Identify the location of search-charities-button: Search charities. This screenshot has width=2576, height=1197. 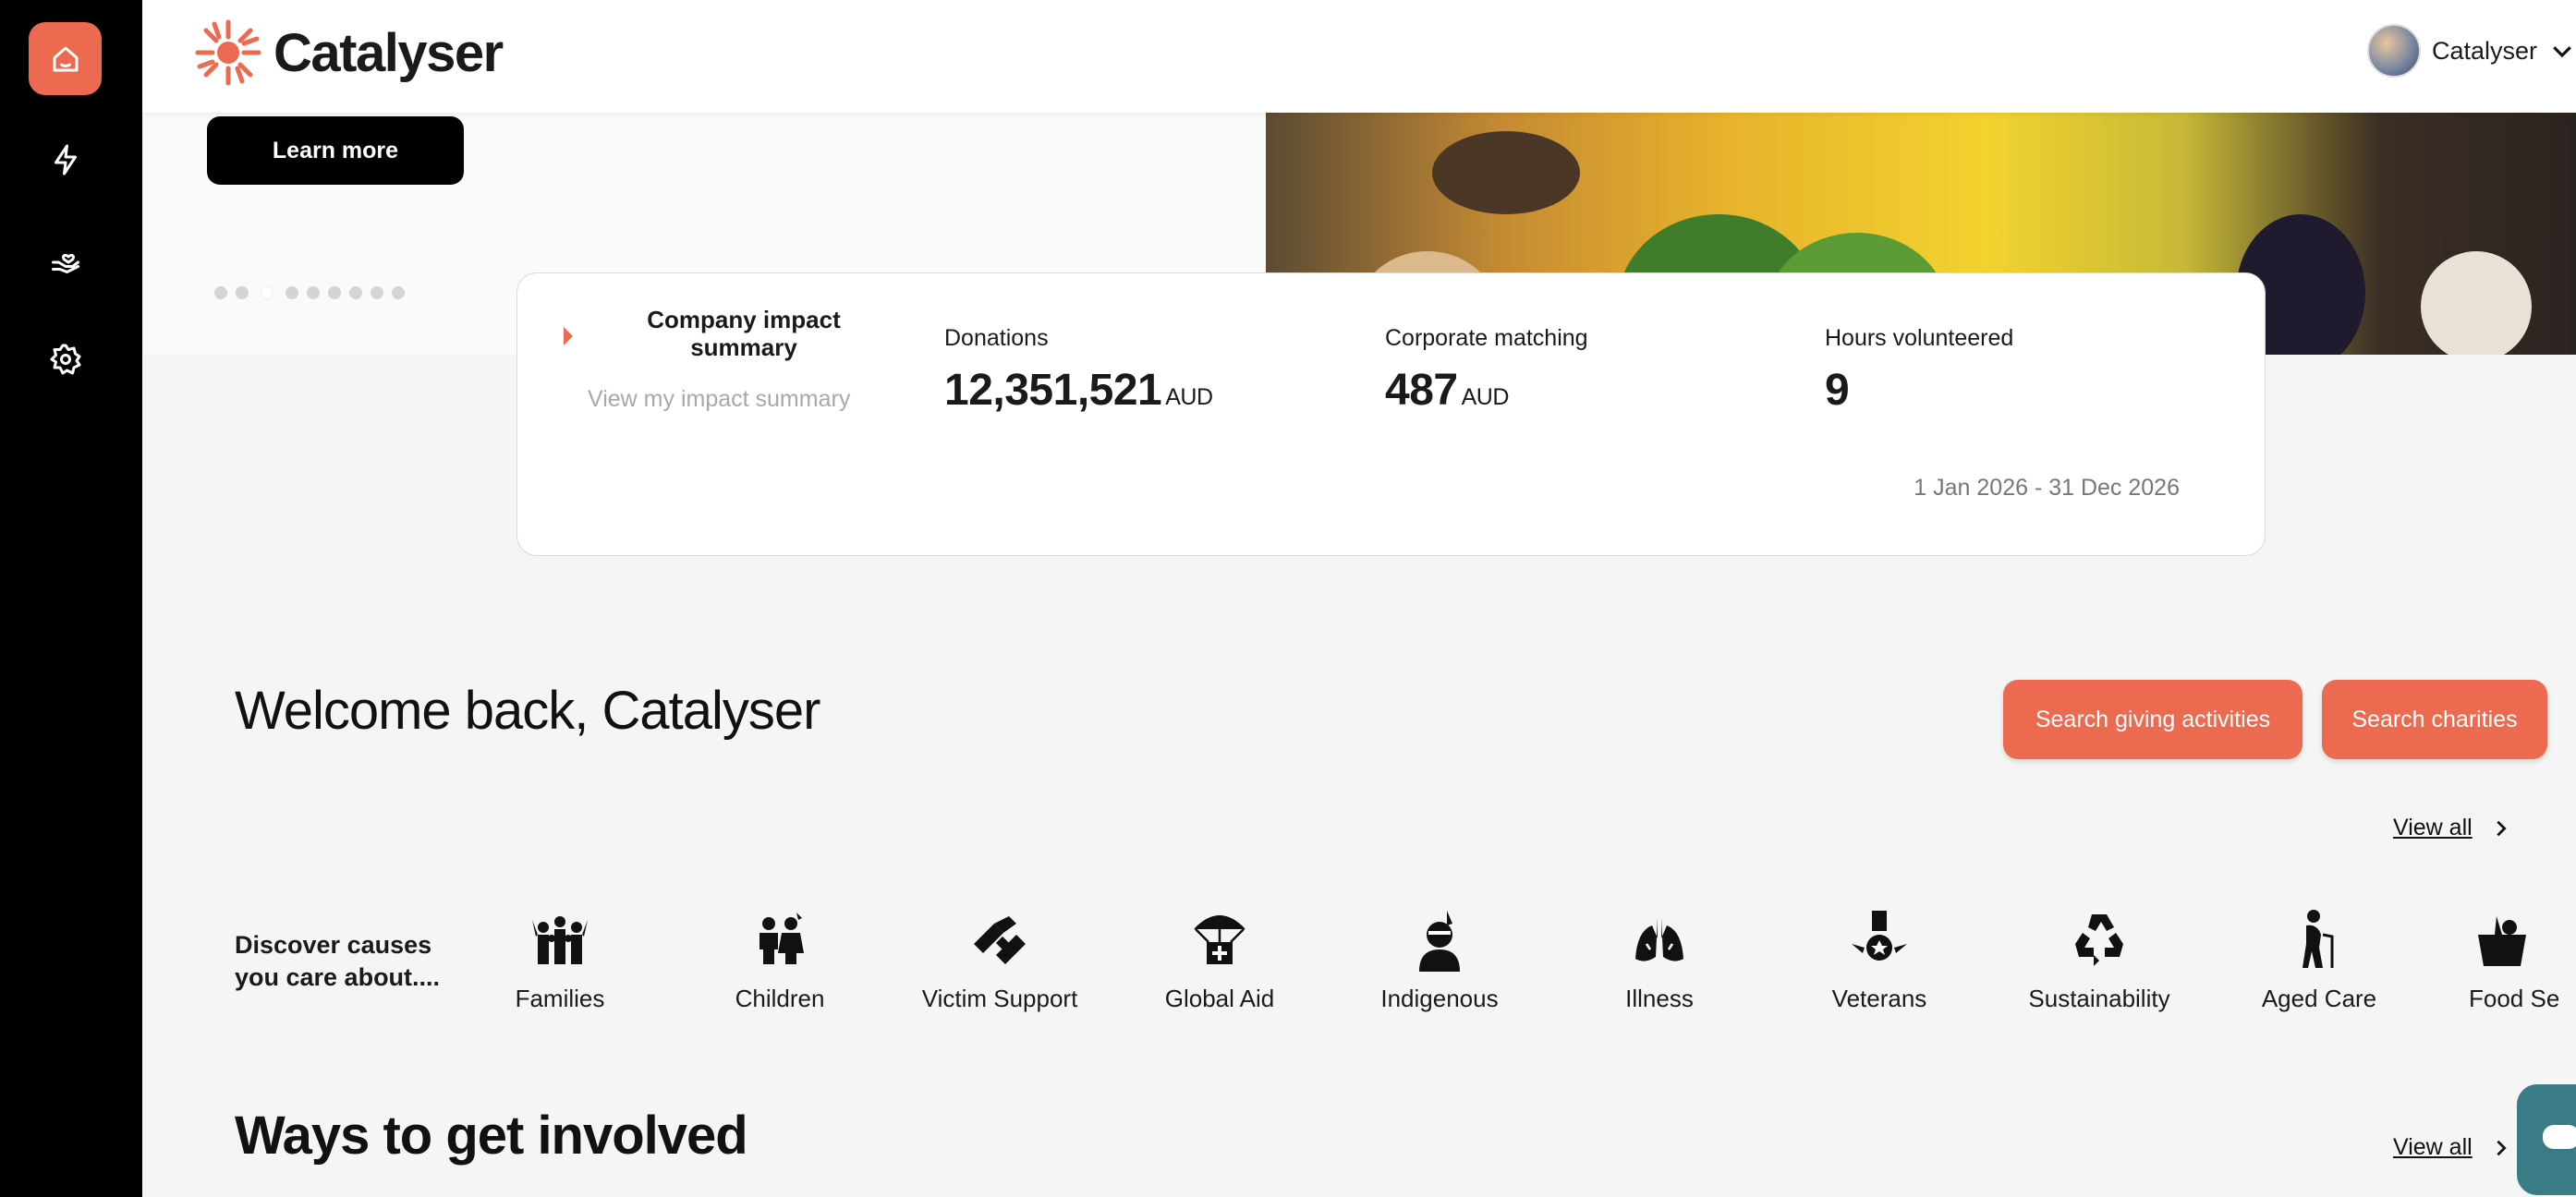
(2434, 719).